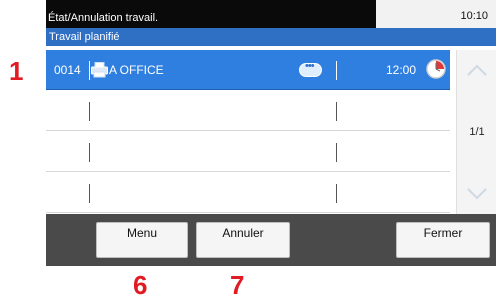  I want to click on callout-1: 1, so click(16, 71).